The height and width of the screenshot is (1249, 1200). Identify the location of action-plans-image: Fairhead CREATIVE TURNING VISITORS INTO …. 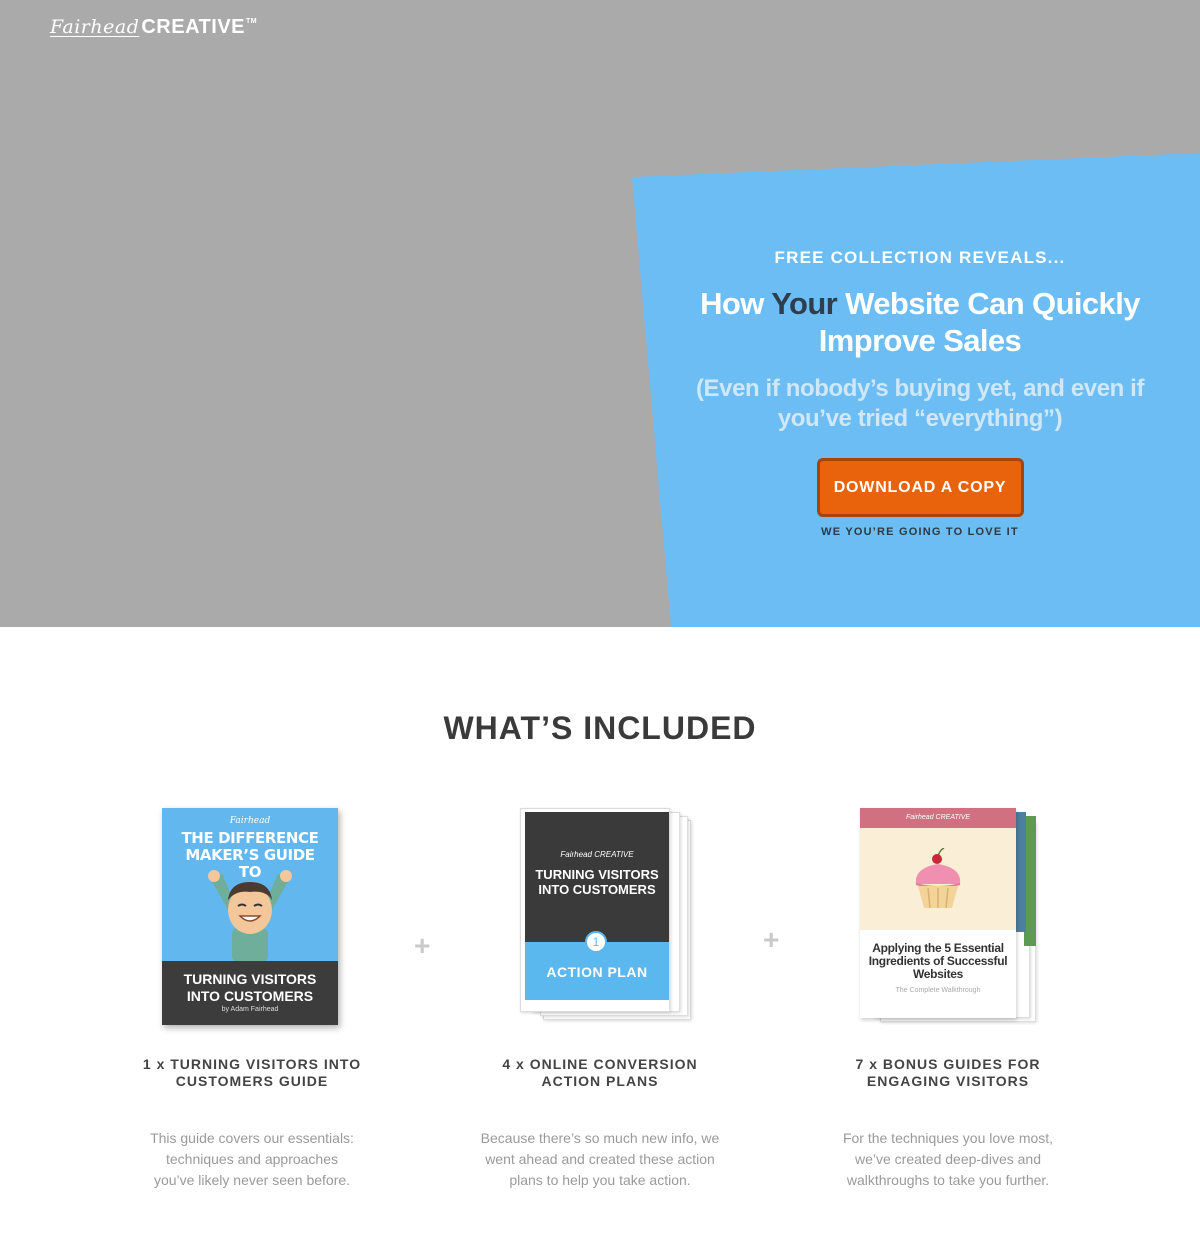
(600, 916).